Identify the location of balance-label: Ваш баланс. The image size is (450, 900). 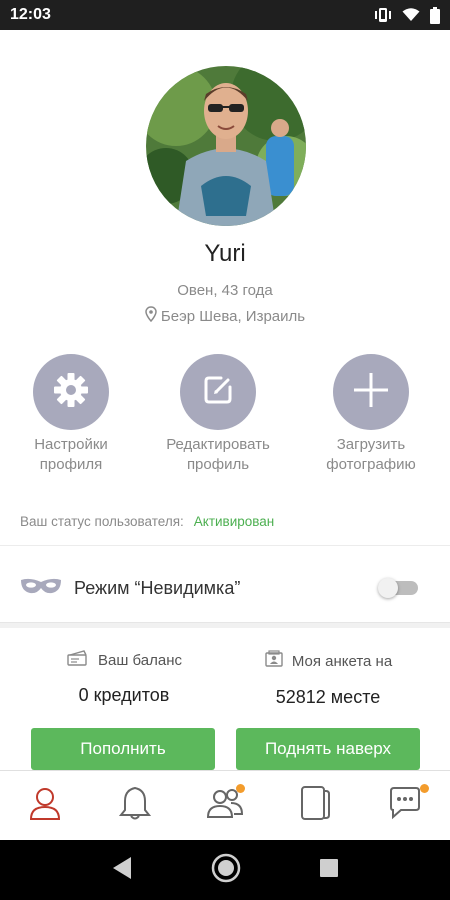
(140, 660).